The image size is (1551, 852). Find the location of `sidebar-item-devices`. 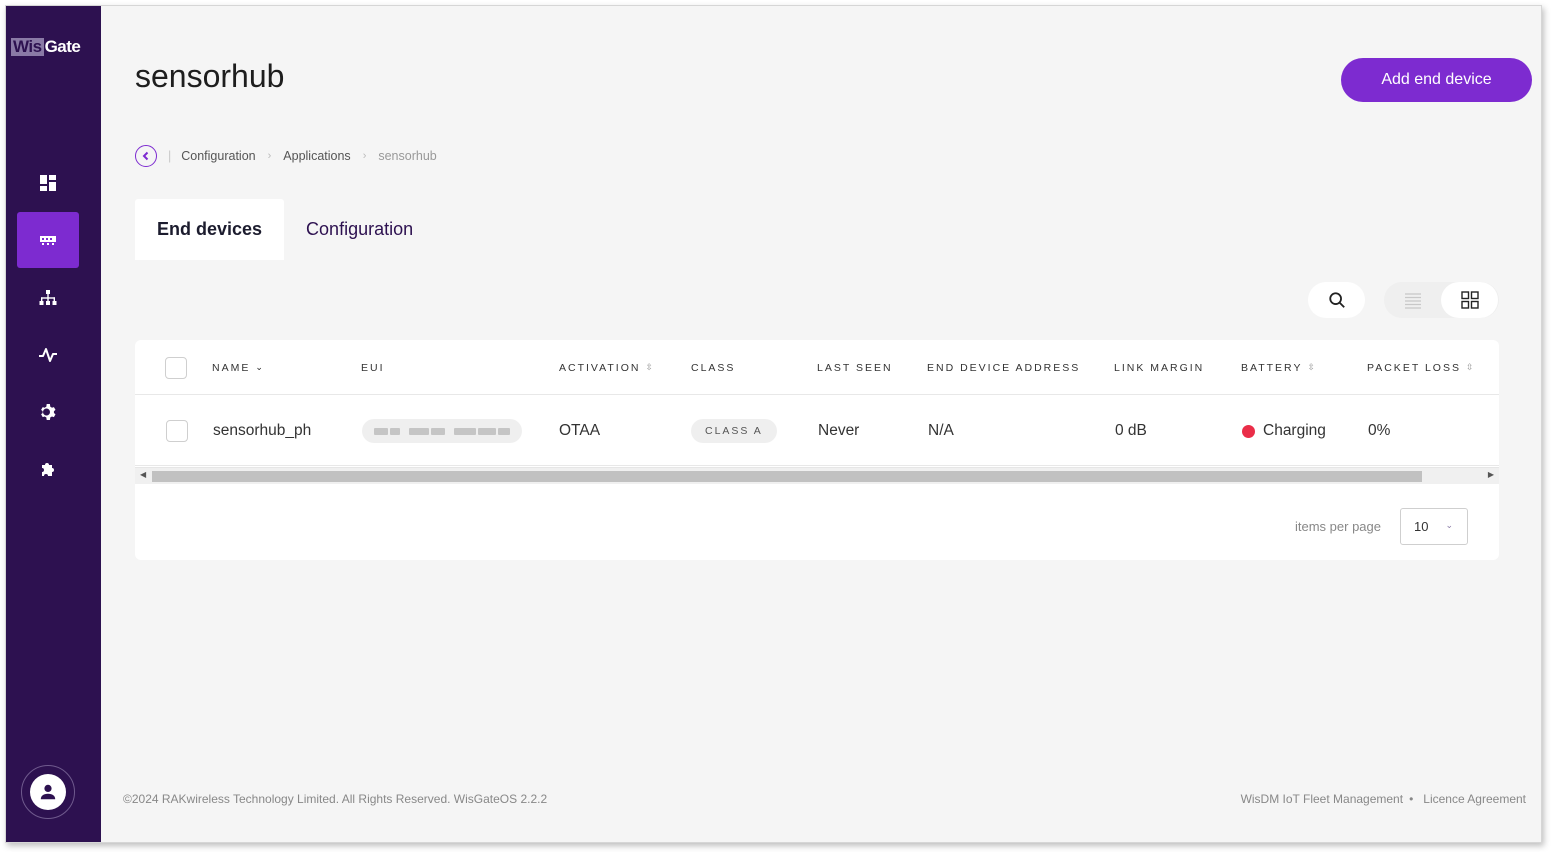

sidebar-item-devices is located at coordinates (48, 240).